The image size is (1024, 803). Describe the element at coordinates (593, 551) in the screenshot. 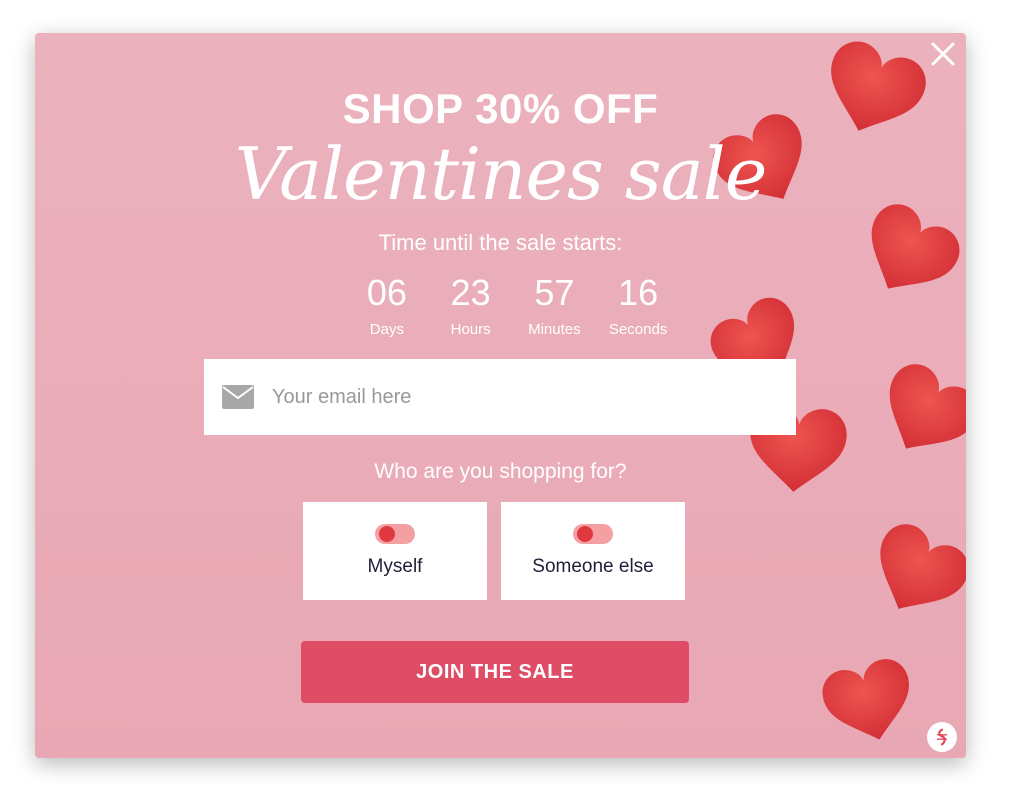

I see `choice-someone-else: Someone else` at that location.